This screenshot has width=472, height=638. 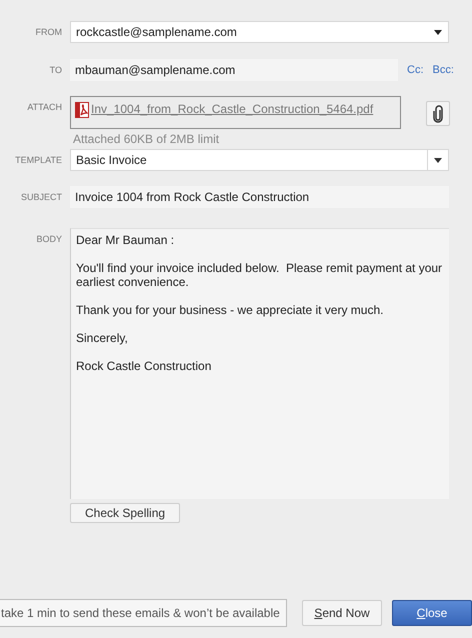 I want to click on body-paragraph: Dear Mr Bauman :, so click(x=126, y=240).